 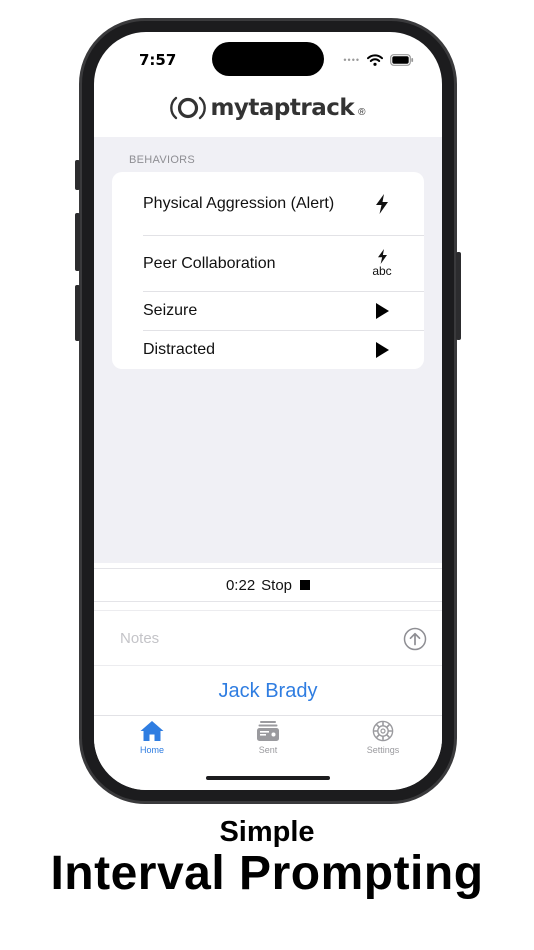 What do you see at coordinates (383, 731) in the screenshot?
I see `gear-icon` at bounding box center [383, 731].